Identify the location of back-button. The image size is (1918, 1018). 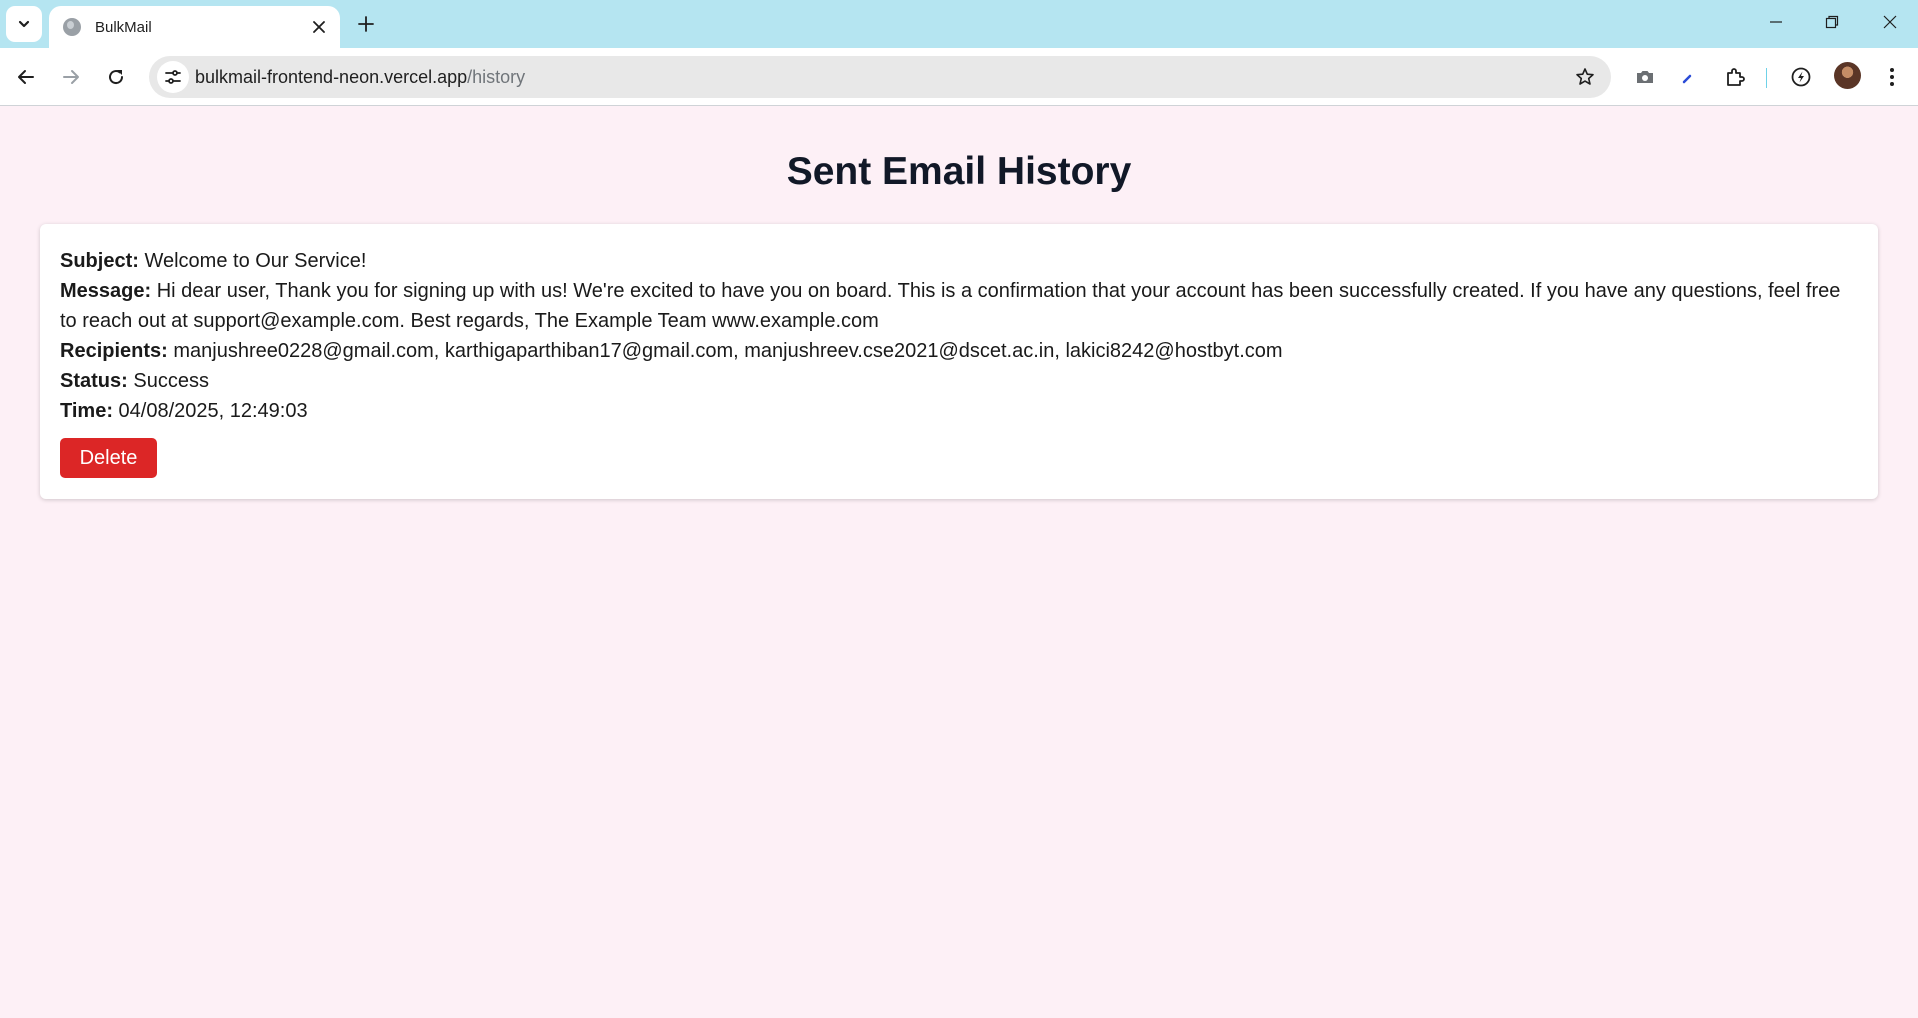
(26, 77).